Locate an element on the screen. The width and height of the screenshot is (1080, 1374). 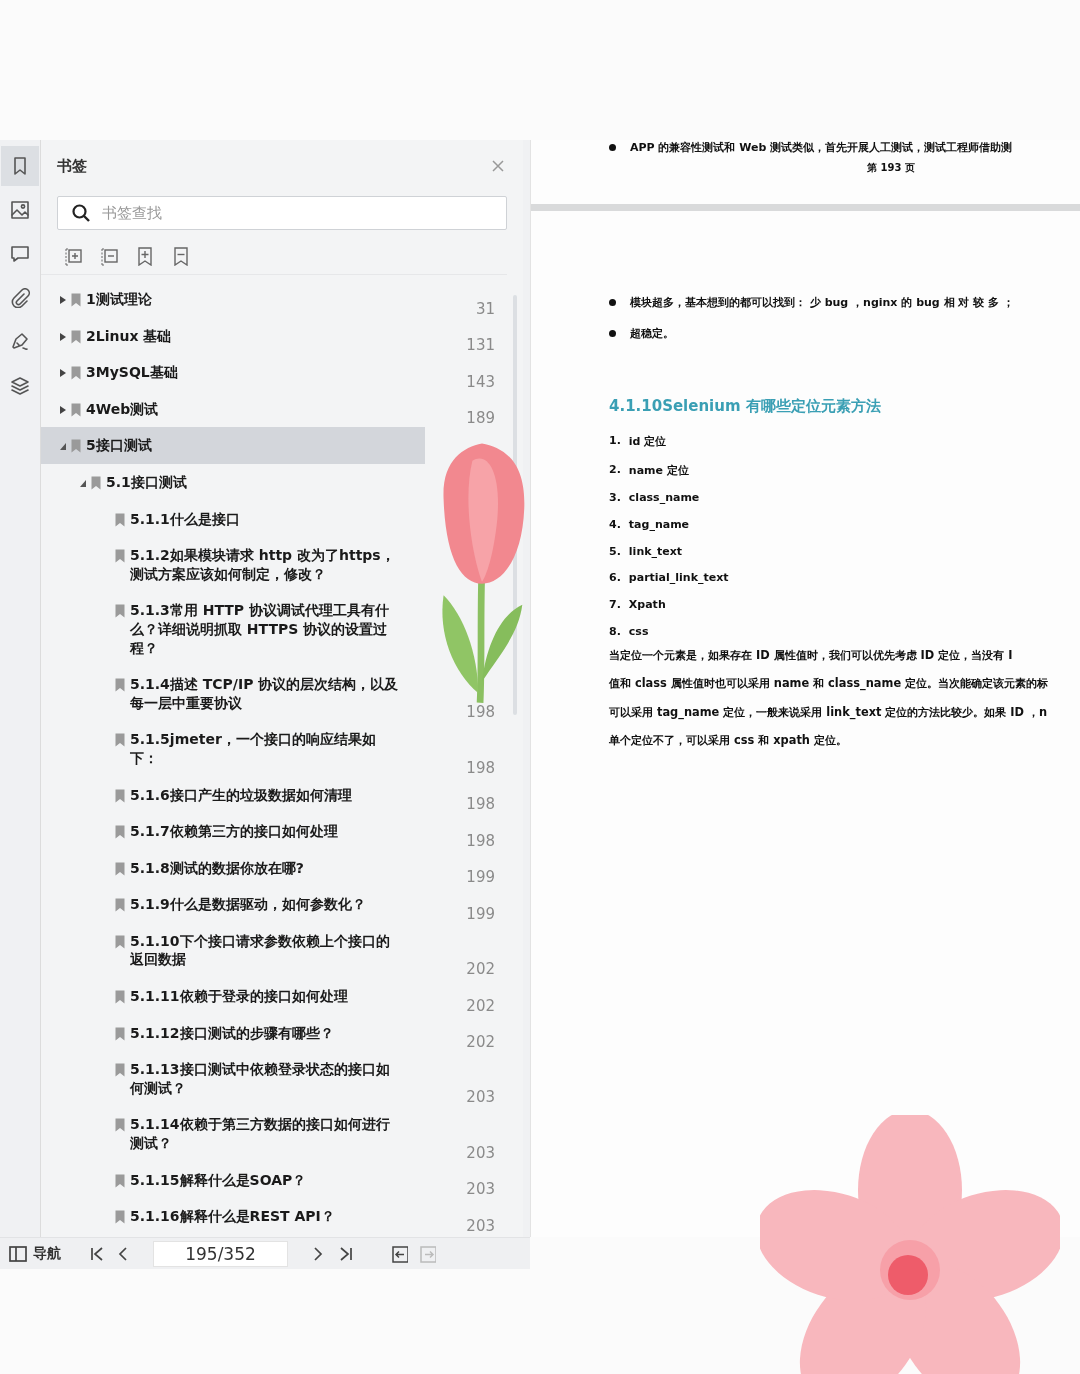
panel-title: 书签 is located at coordinates (72, 166).